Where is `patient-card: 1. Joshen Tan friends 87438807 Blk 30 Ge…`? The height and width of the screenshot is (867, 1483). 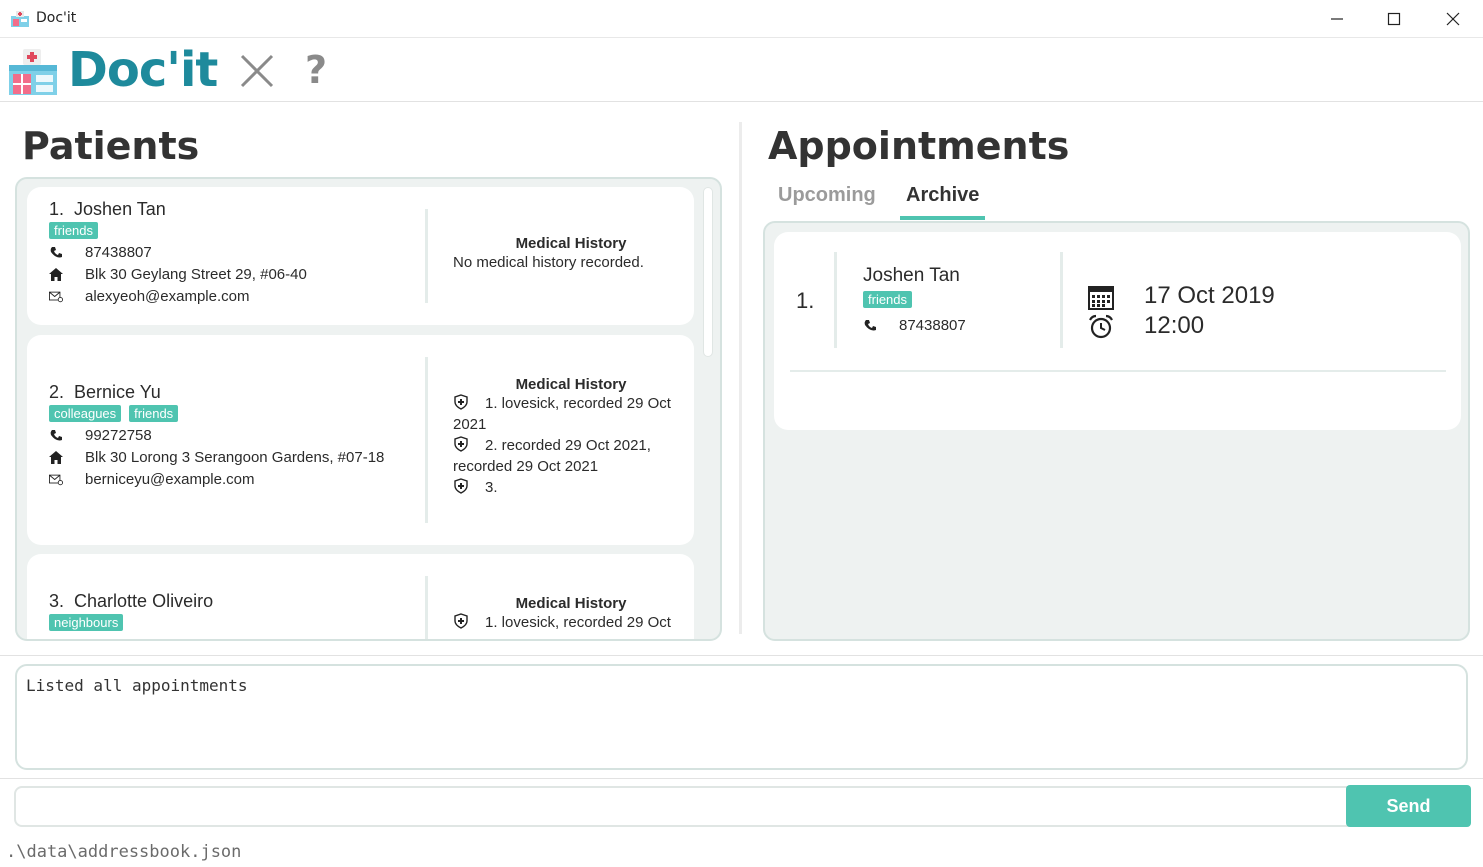
patient-card: 1. Joshen Tan friends 87438807 Blk 30 Ge… is located at coordinates (360, 256).